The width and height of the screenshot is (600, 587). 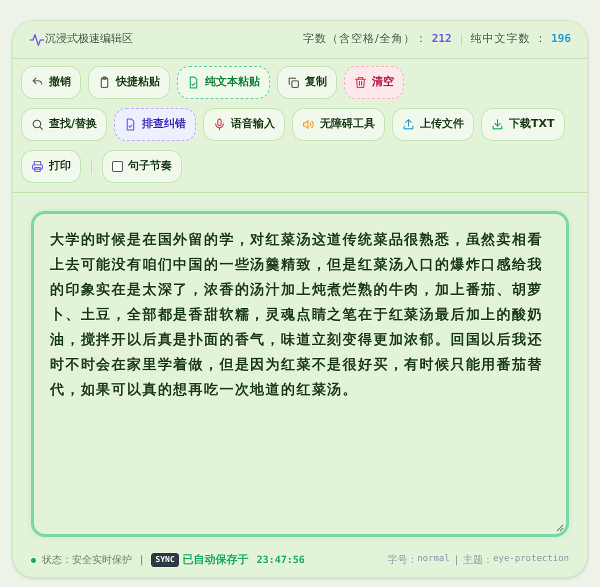 I want to click on toolbar-button: 下载TXT, so click(x=523, y=124).